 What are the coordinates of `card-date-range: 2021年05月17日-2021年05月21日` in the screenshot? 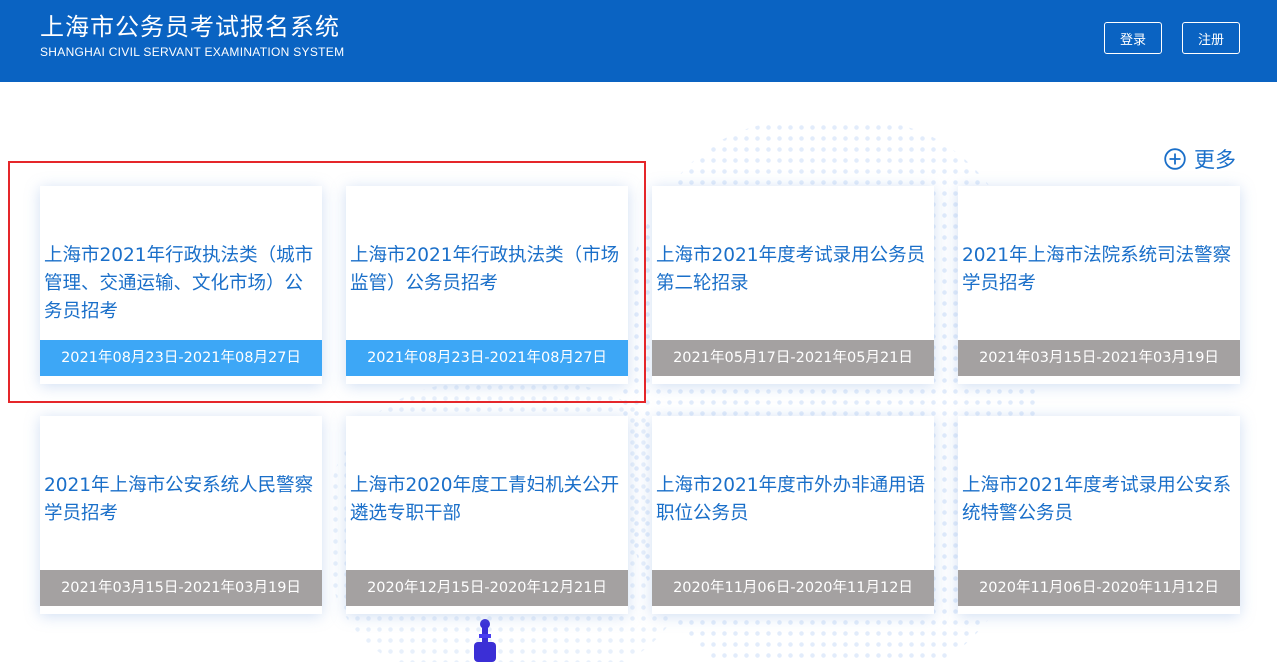 It's located at (793, 358).